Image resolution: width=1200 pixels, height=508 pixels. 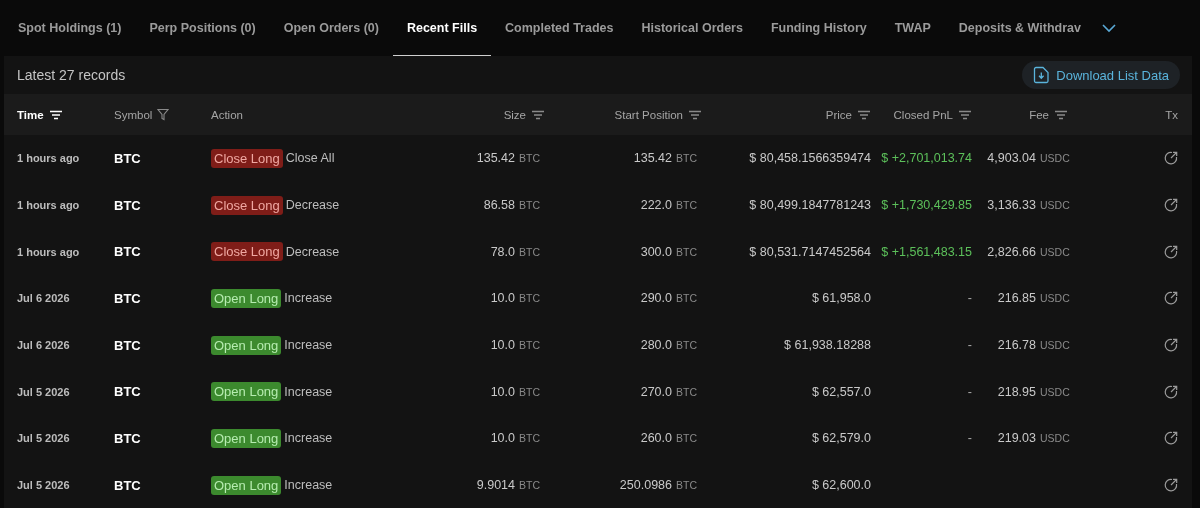 What do you see at coordinates (331, 28) in the screenshot?
I see `tab: Open Orders (0)` at bounding box center [331, 28].